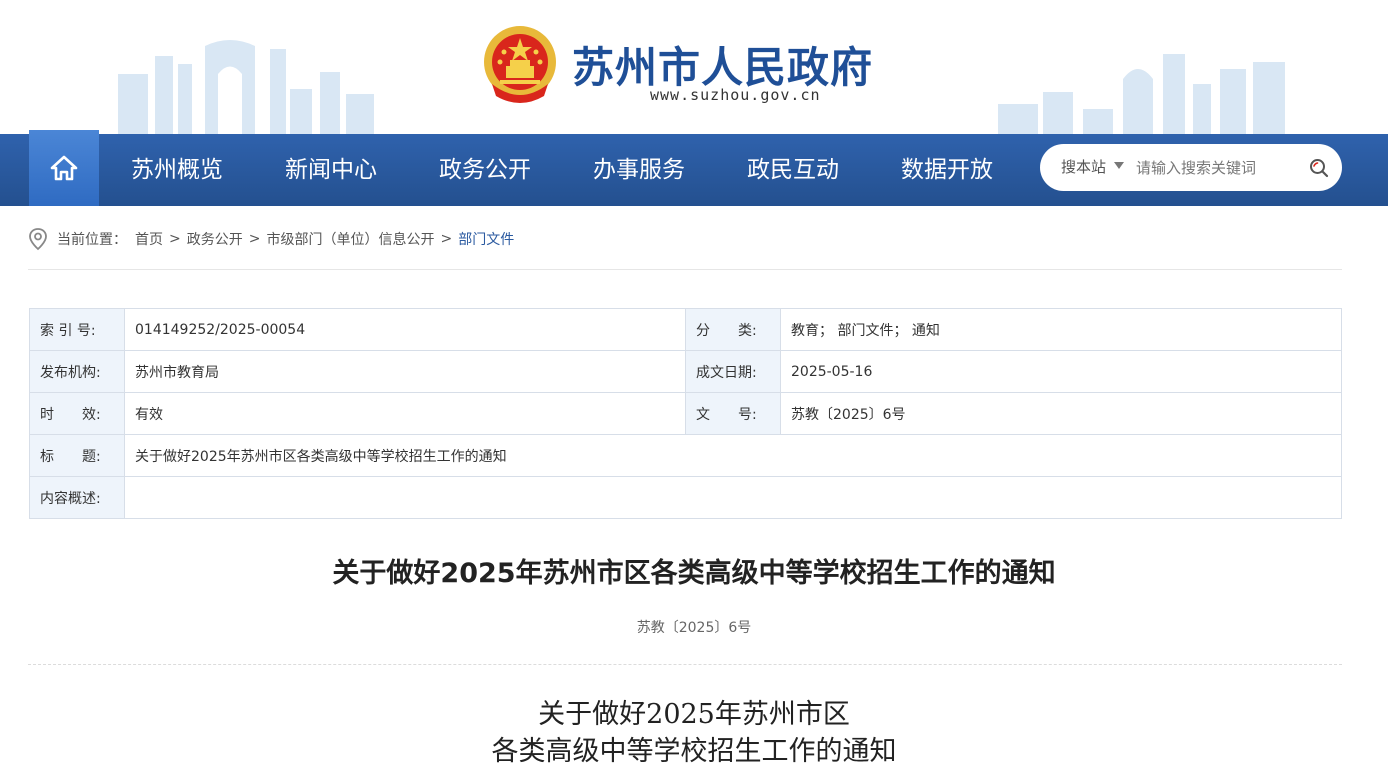 The height and width of the screenshot is (776, 1388). What do you see at coordinates (733, 371) in the screenshot?
I see `date-label: 成文日期:` at bounding box center [733, 371].